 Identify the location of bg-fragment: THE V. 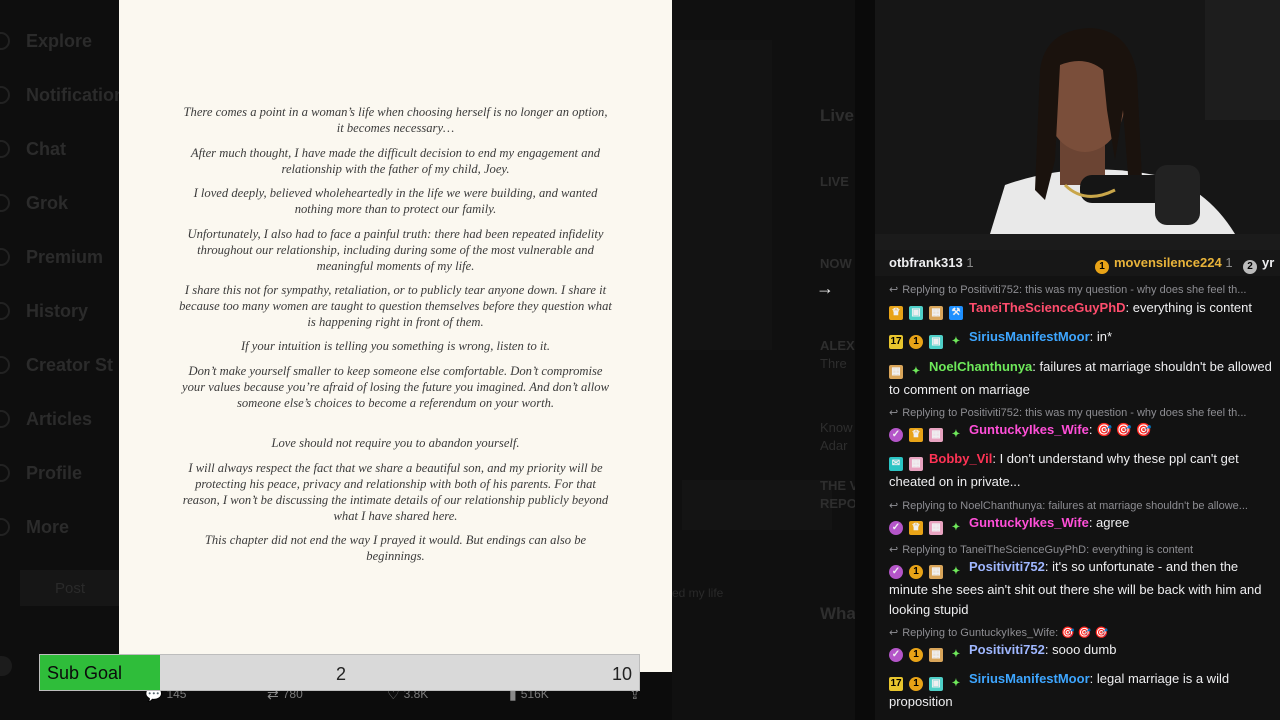
(837, 485).